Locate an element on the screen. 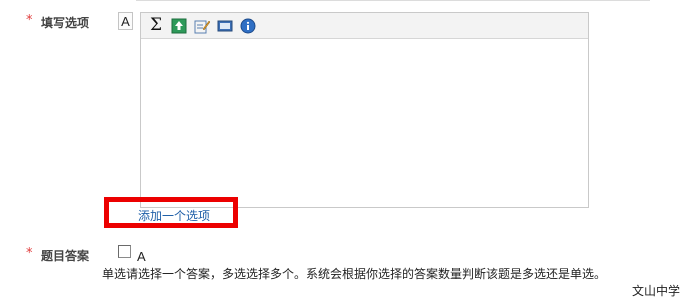 The width and height of the screenshot is (690, 299). top-divider is located at coordinates (393, 0).